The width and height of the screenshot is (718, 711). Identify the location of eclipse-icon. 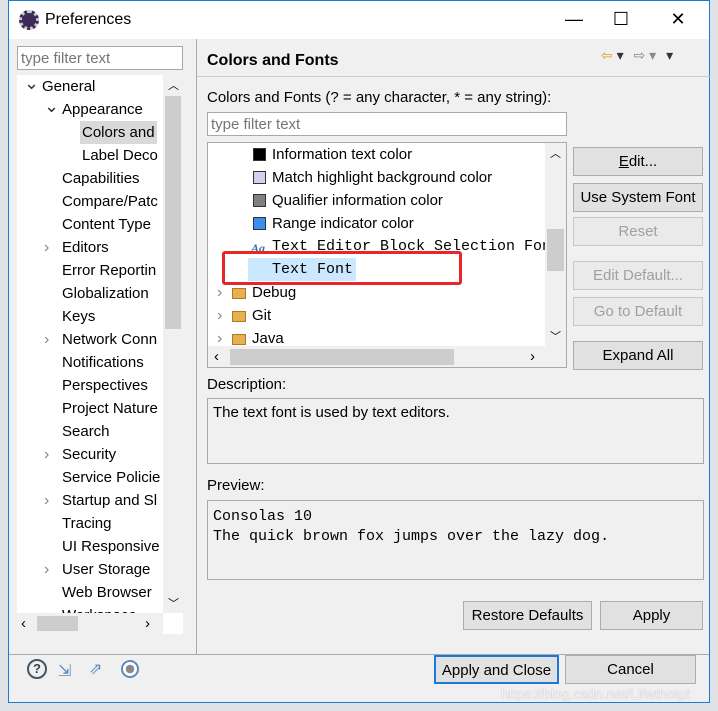
(29, 20).